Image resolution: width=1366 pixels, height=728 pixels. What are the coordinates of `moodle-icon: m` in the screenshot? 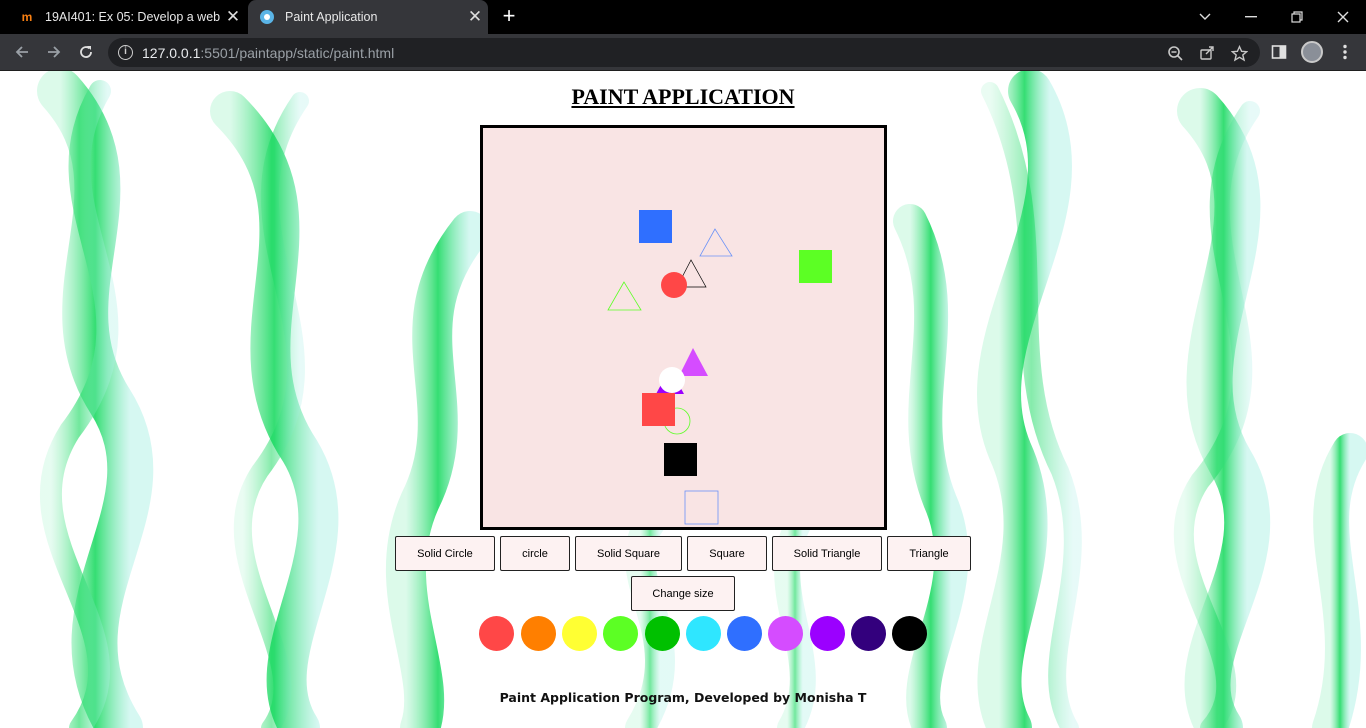 It's located at (27, 17).